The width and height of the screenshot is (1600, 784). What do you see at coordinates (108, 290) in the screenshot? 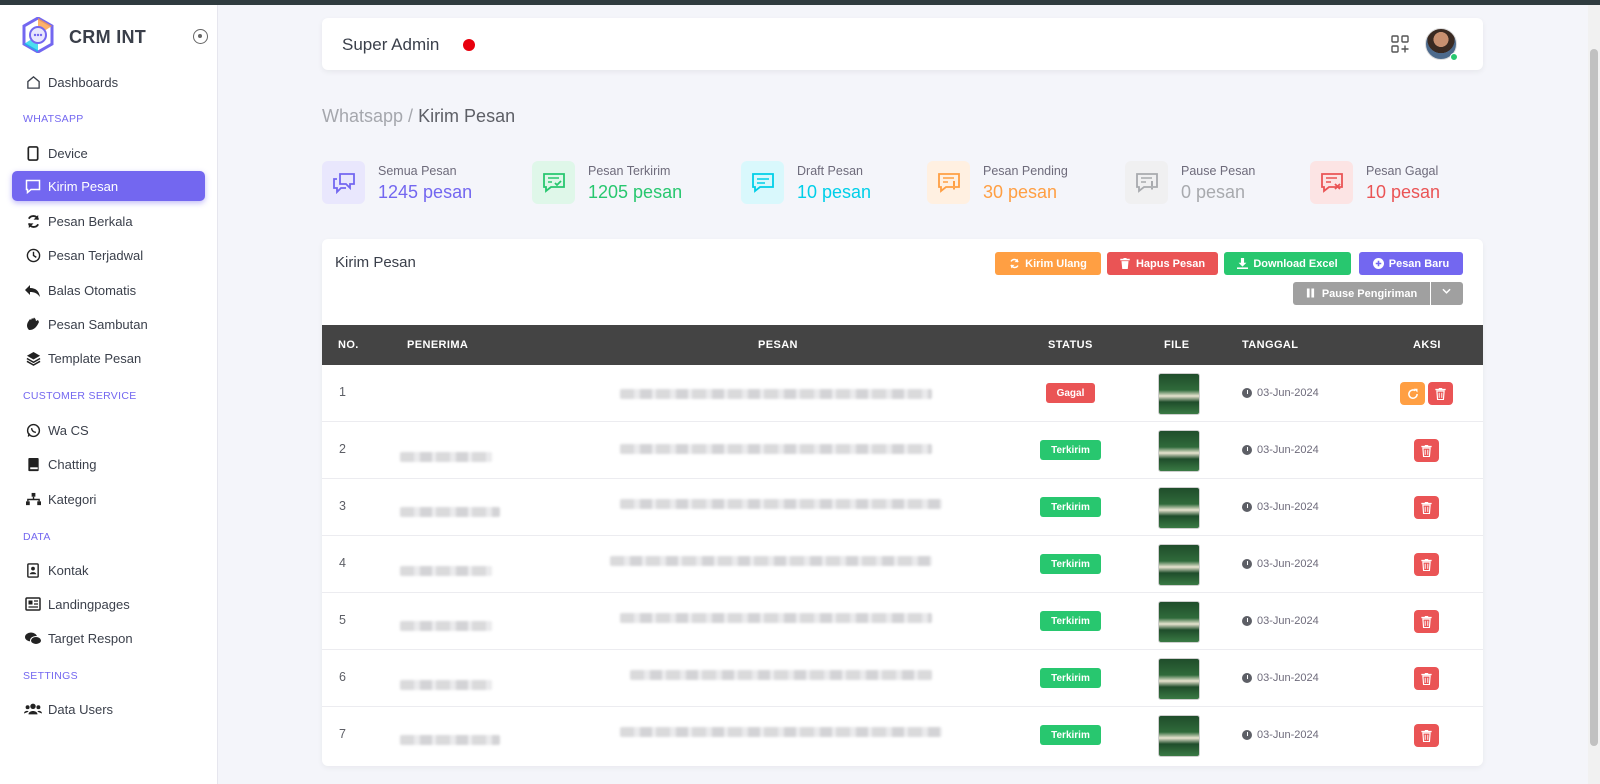
I see `sidebar-item-balas-otomatis: Balas Otomatis` at bounding box center [108, 290].